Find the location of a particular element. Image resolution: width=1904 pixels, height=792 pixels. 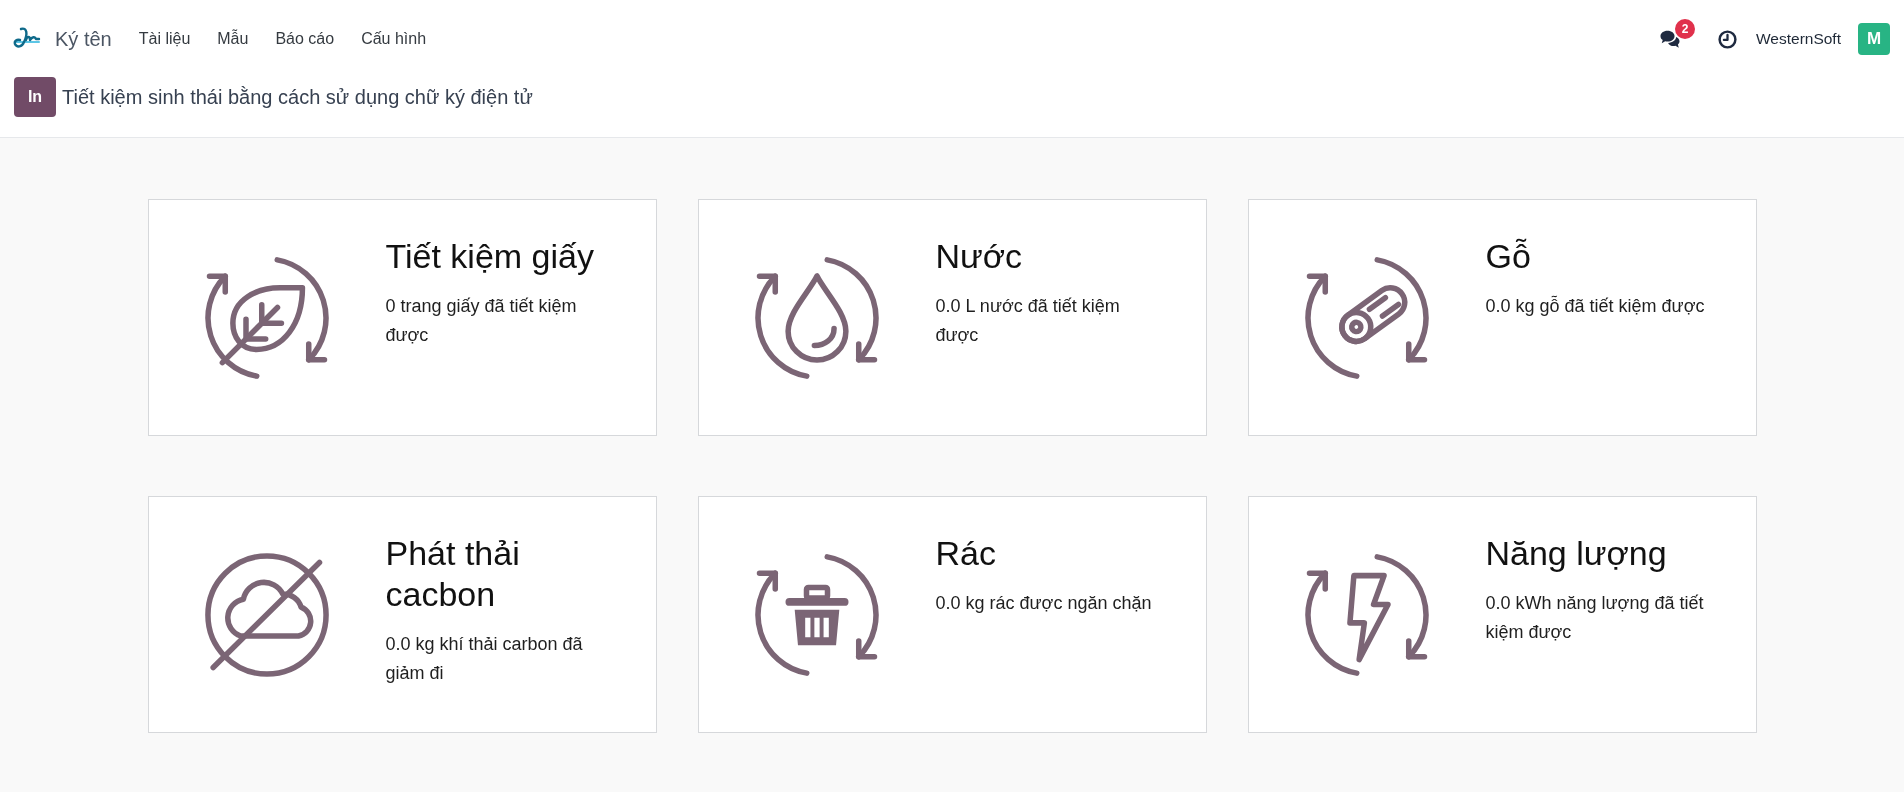

menu-item: Báo cáo is located at coordinates (305, 39).